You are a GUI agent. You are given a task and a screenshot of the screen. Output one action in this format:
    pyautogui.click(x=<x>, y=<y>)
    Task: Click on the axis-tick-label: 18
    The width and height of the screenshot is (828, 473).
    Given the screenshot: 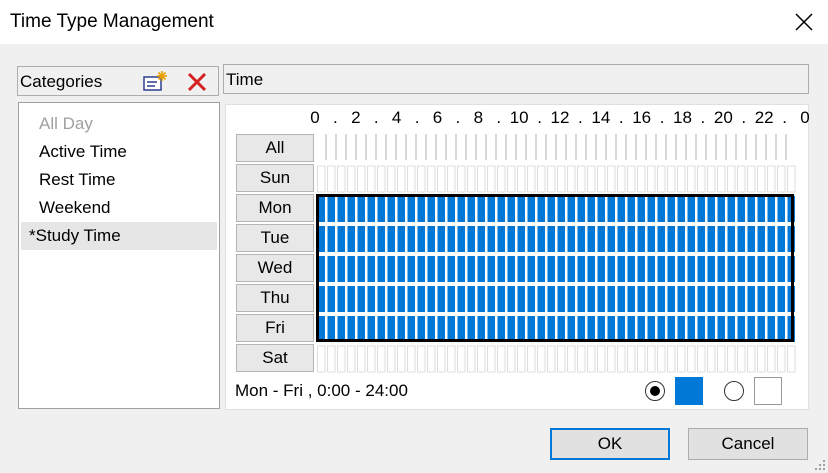 What is the action you would take?
    pyautogui.click(x=682, y=117)
    